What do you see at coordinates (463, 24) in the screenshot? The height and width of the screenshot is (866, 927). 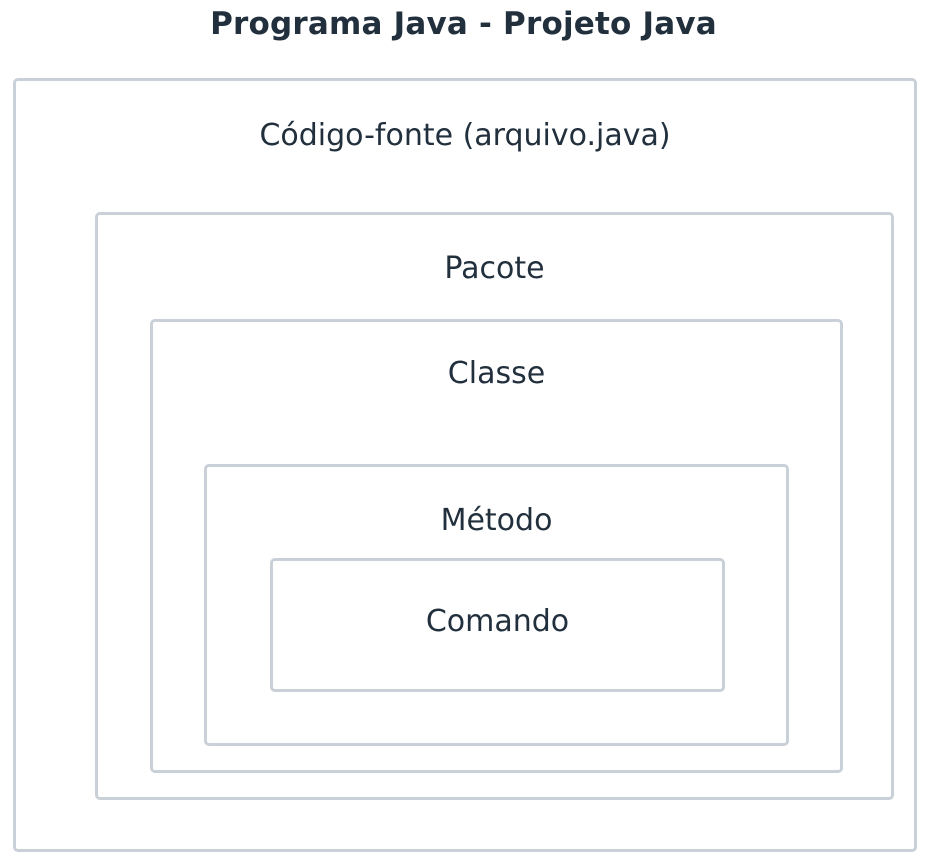 I see `diagram-title: Programa Java - Projeto Java` at bounding box center [463, 24].